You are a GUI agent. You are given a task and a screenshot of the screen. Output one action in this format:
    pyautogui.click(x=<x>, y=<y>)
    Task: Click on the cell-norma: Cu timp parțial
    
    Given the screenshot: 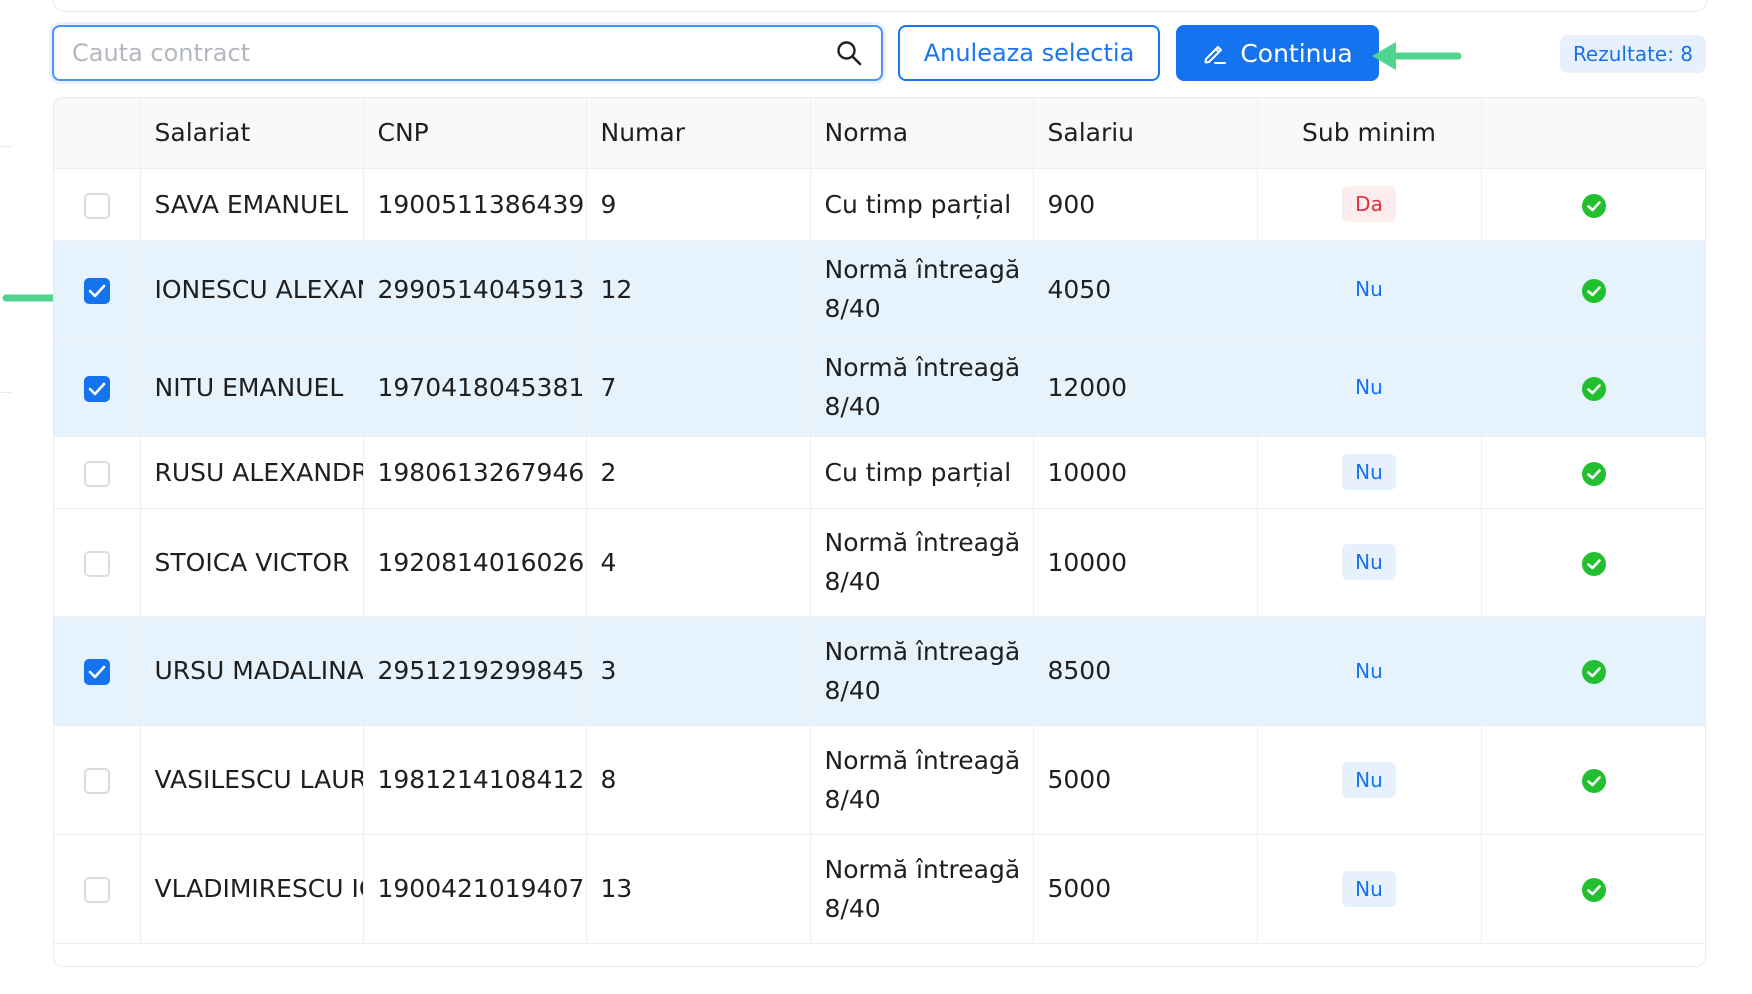 What is the action you would take?
    pyautogui.click(x=922, y=204)
    